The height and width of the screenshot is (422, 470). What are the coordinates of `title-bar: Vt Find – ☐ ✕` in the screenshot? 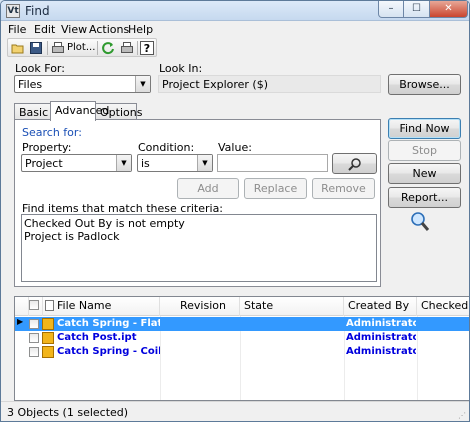 It's located at (235, 11).